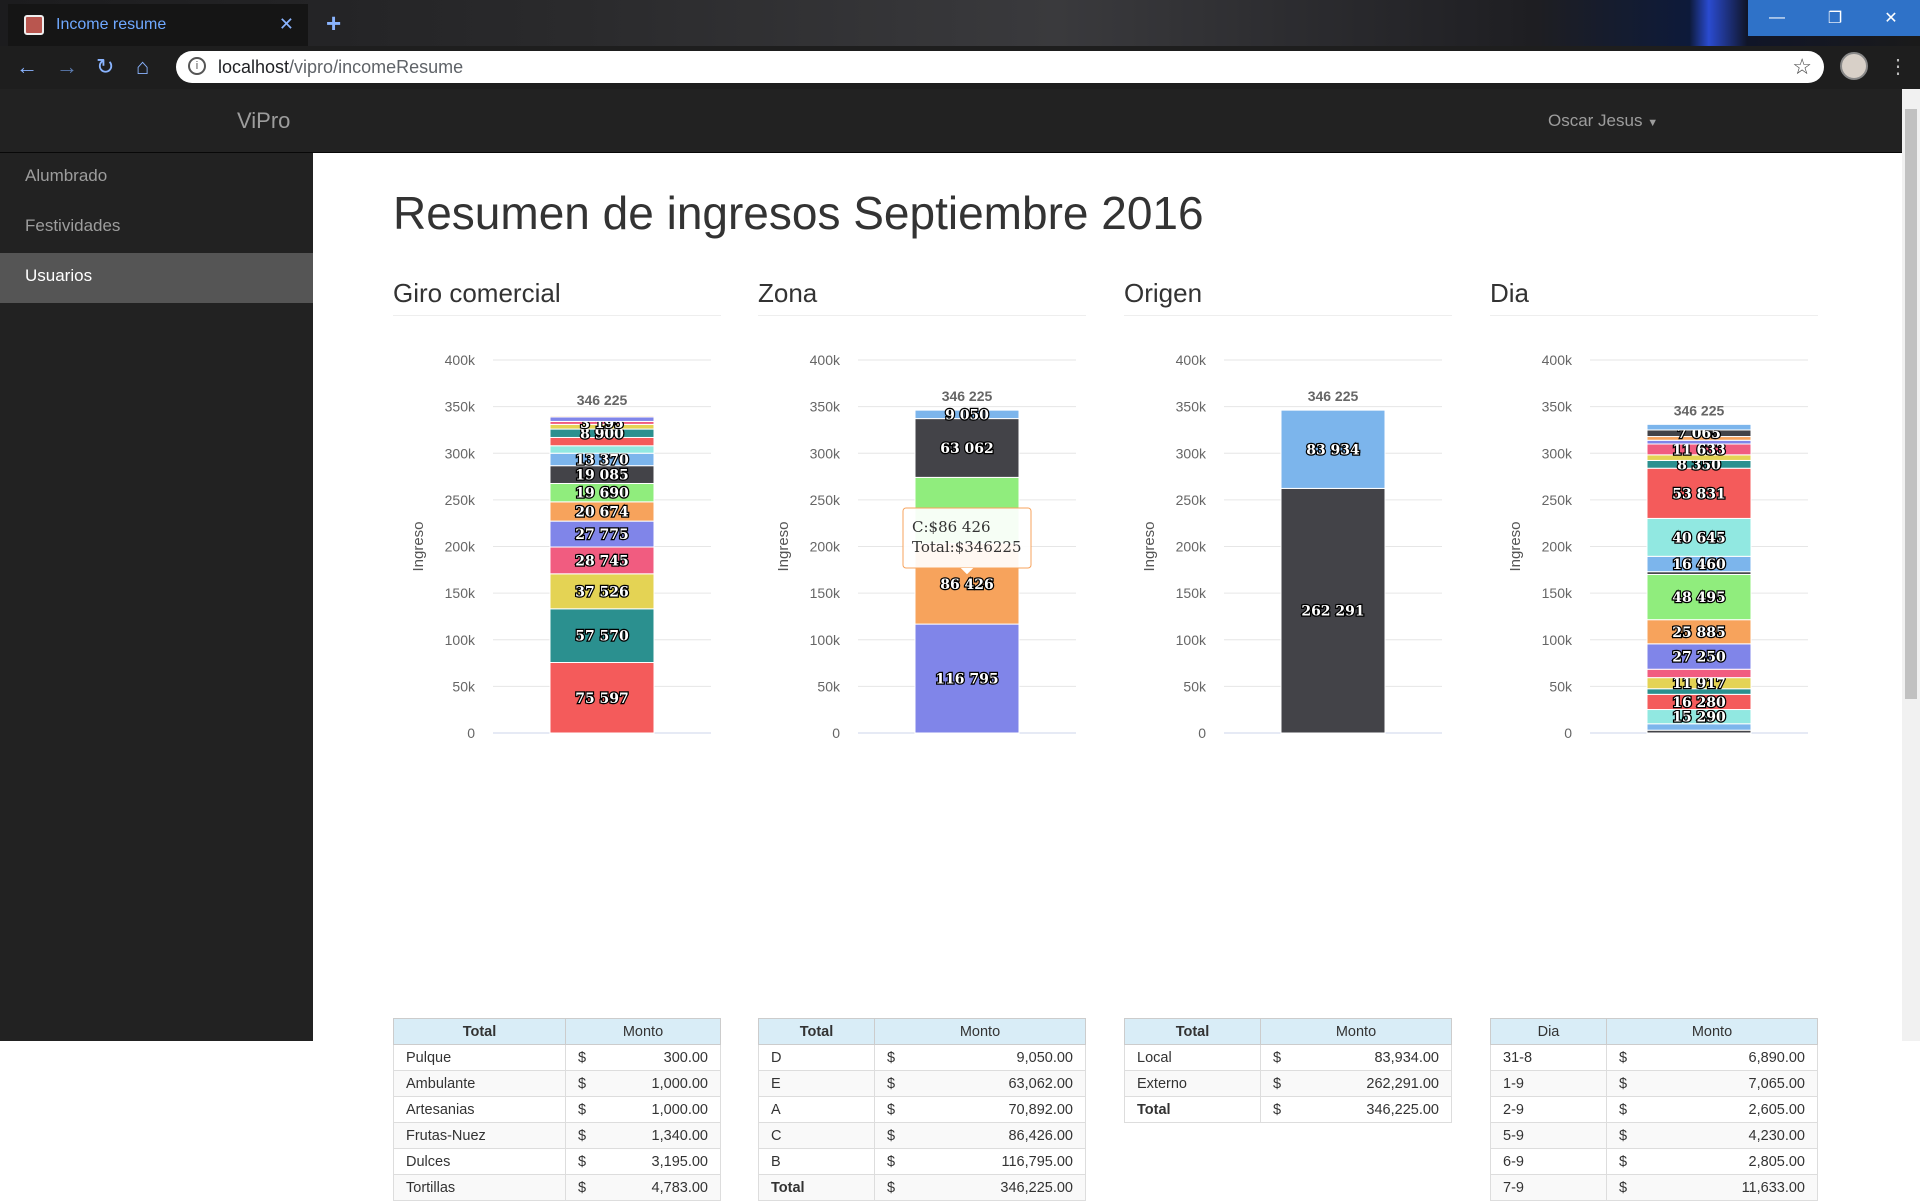 The image size is (1920, 1201). I want to click on table-row: Artesanias $1,000.00, so click(557, 1109).